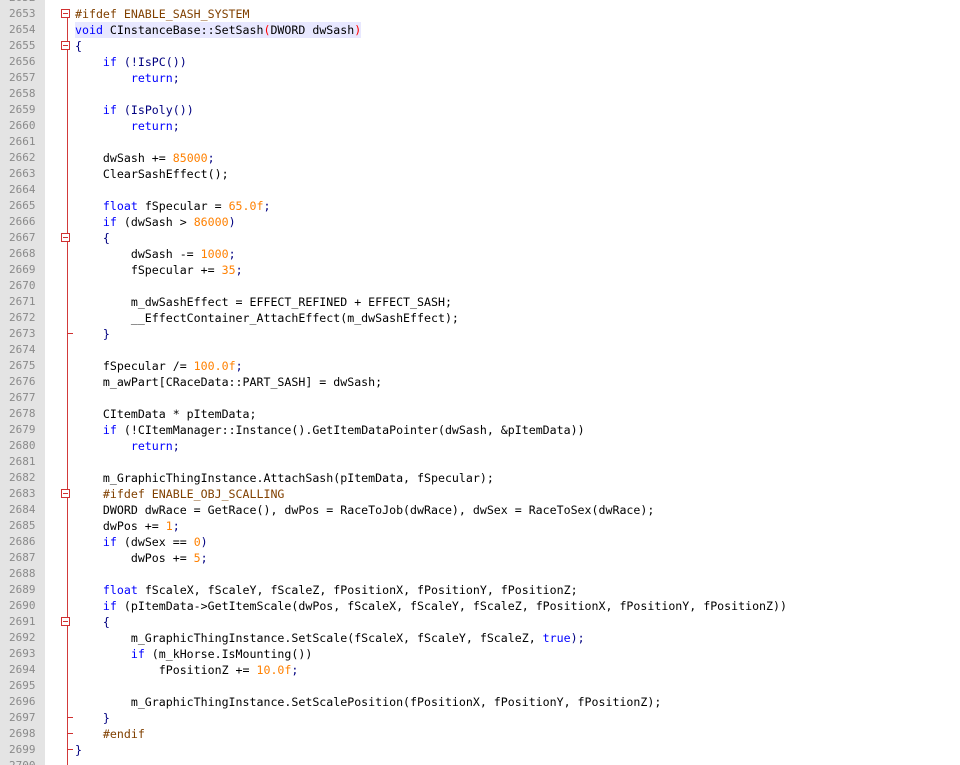 The width and height of the screenshot is (960, 765). Describe the element at coordinates (480, 62) in the screenshot. I see `code-line: 2656 if (!IsPC())` at that location.